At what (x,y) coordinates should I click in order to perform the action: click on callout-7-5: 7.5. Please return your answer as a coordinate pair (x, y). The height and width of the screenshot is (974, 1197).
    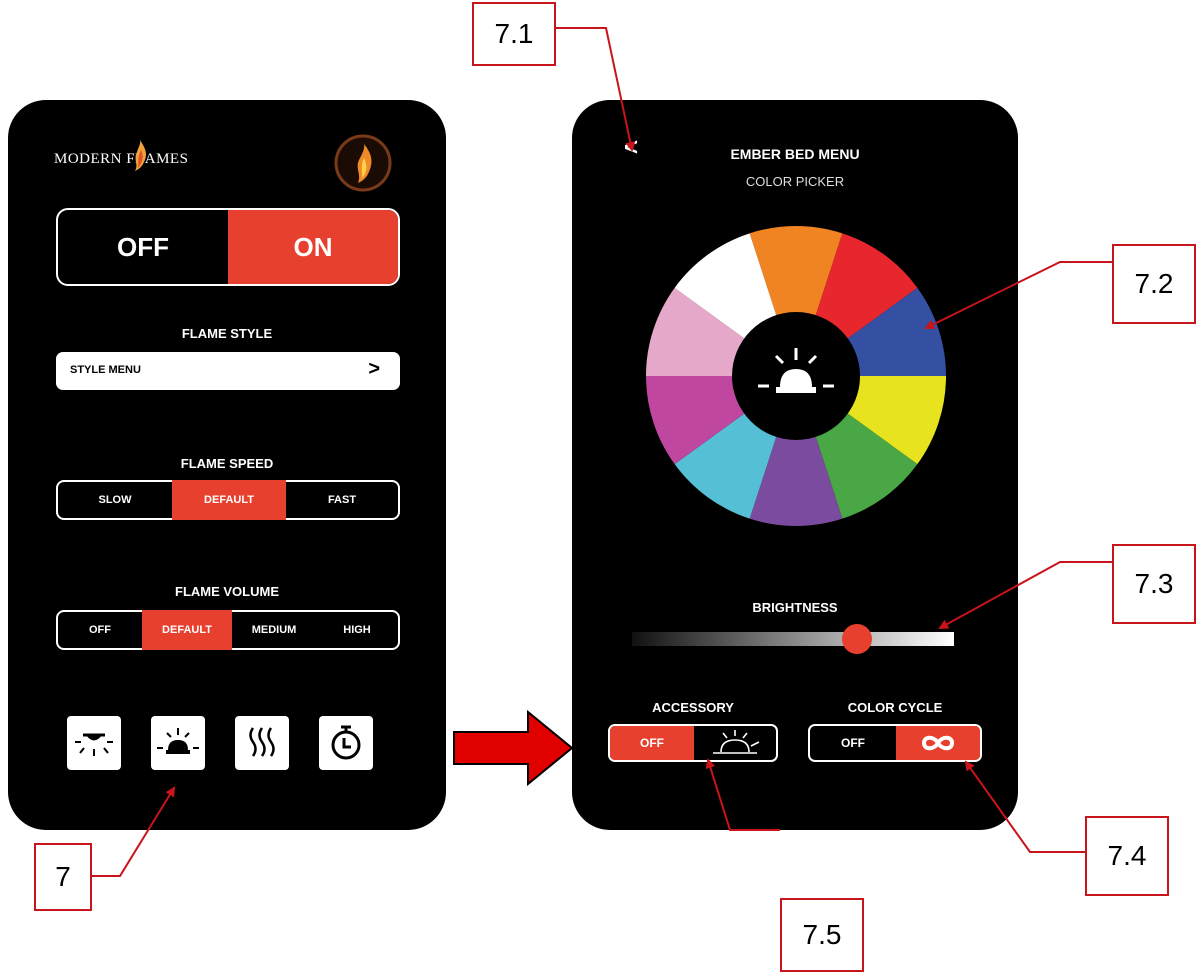
    Looking at the image, I should click on (822, 935).